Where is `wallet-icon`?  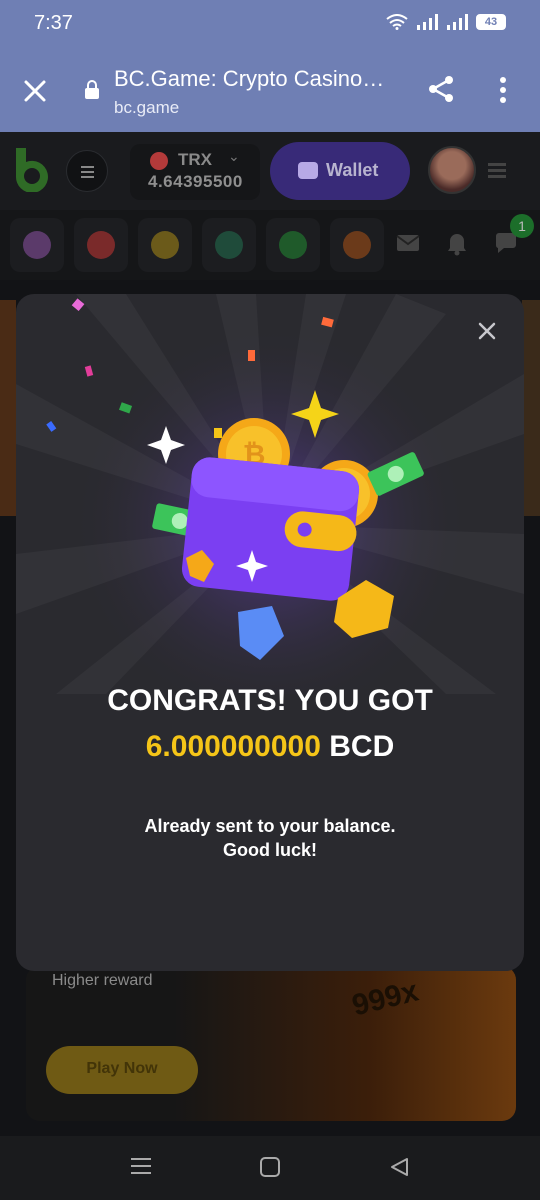
wallet-icon is located at coordinates (308, 170).